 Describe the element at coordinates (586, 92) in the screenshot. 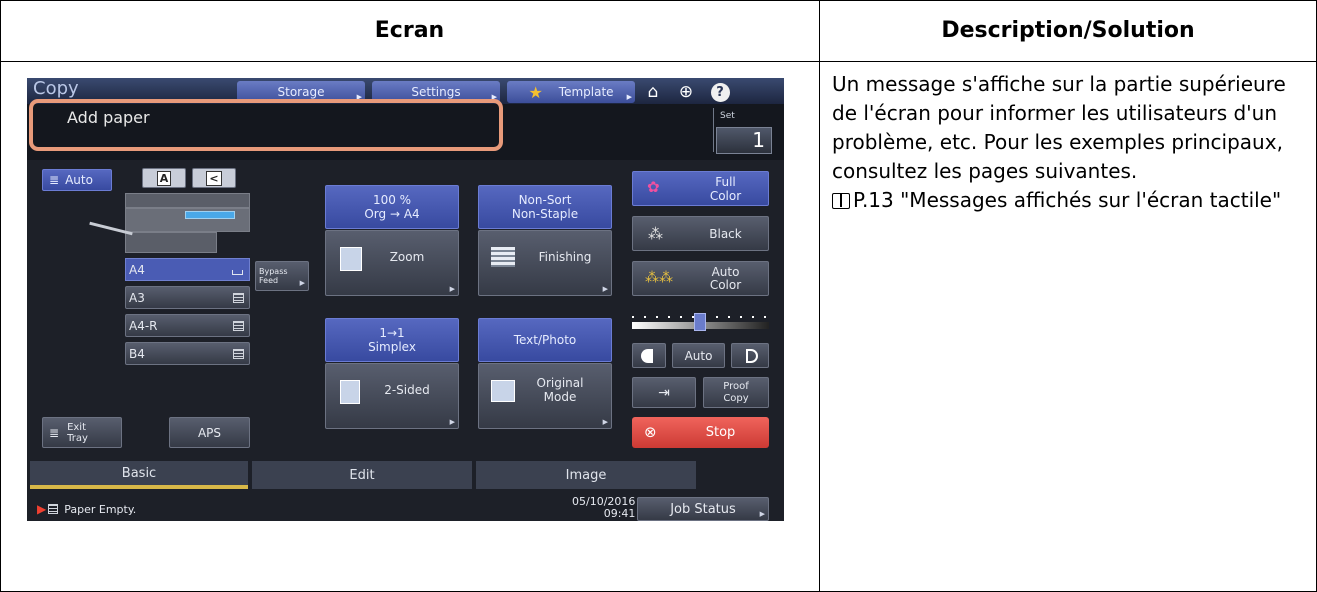

I see `template-label: Template` at that location.